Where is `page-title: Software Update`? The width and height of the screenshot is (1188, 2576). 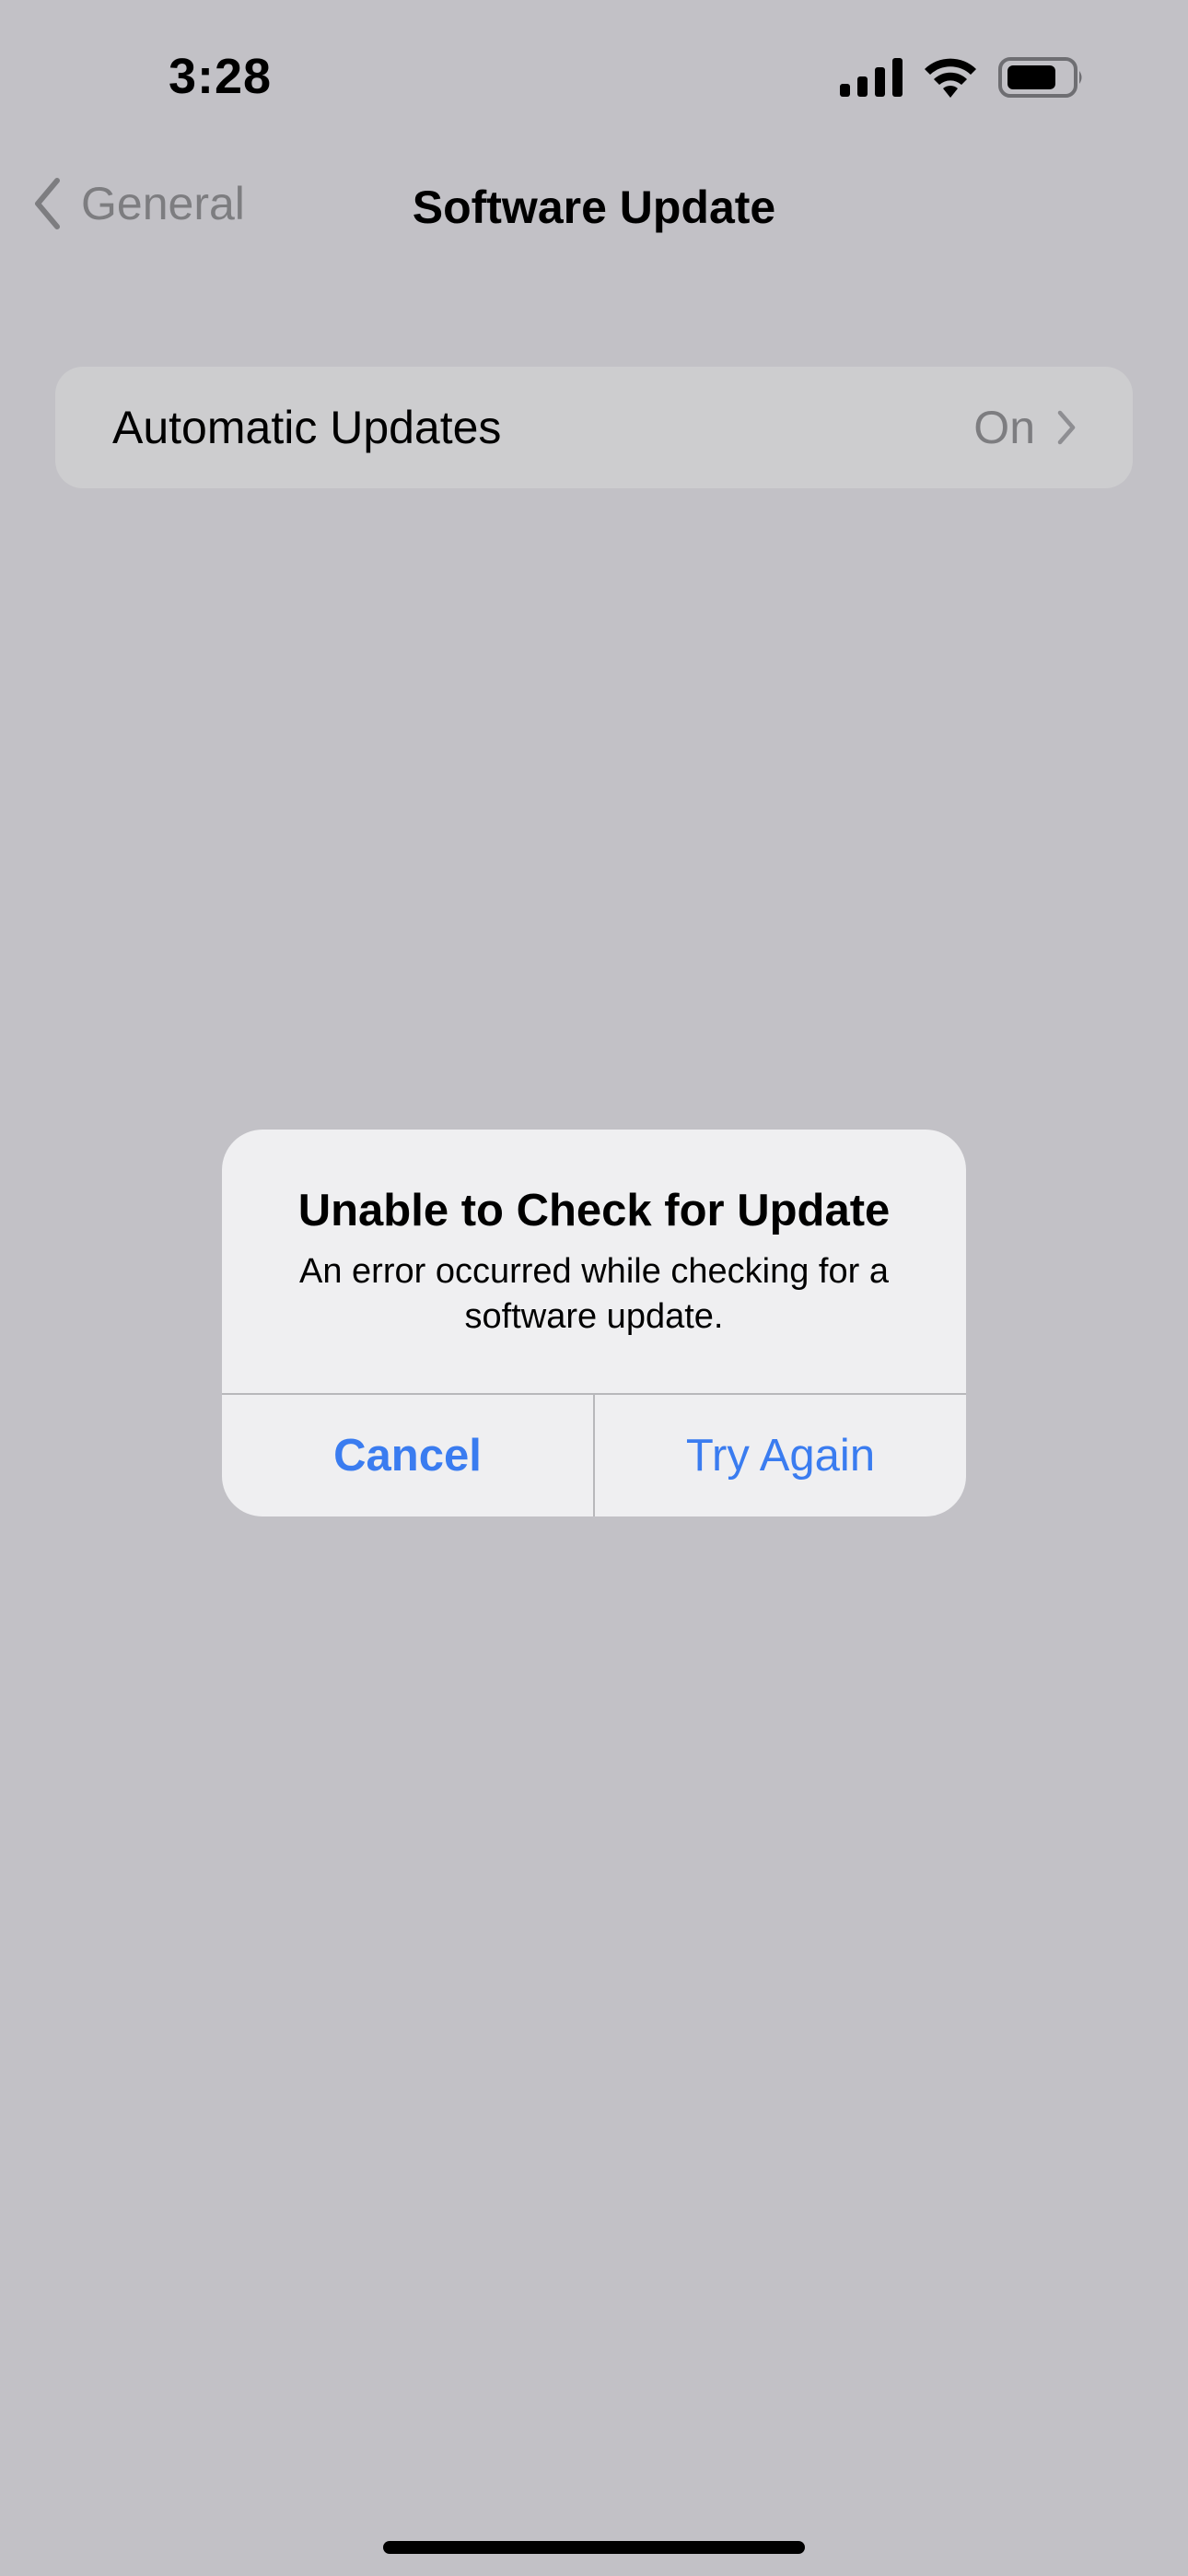
page-title: Software Update is located at coordinates (594, 207).